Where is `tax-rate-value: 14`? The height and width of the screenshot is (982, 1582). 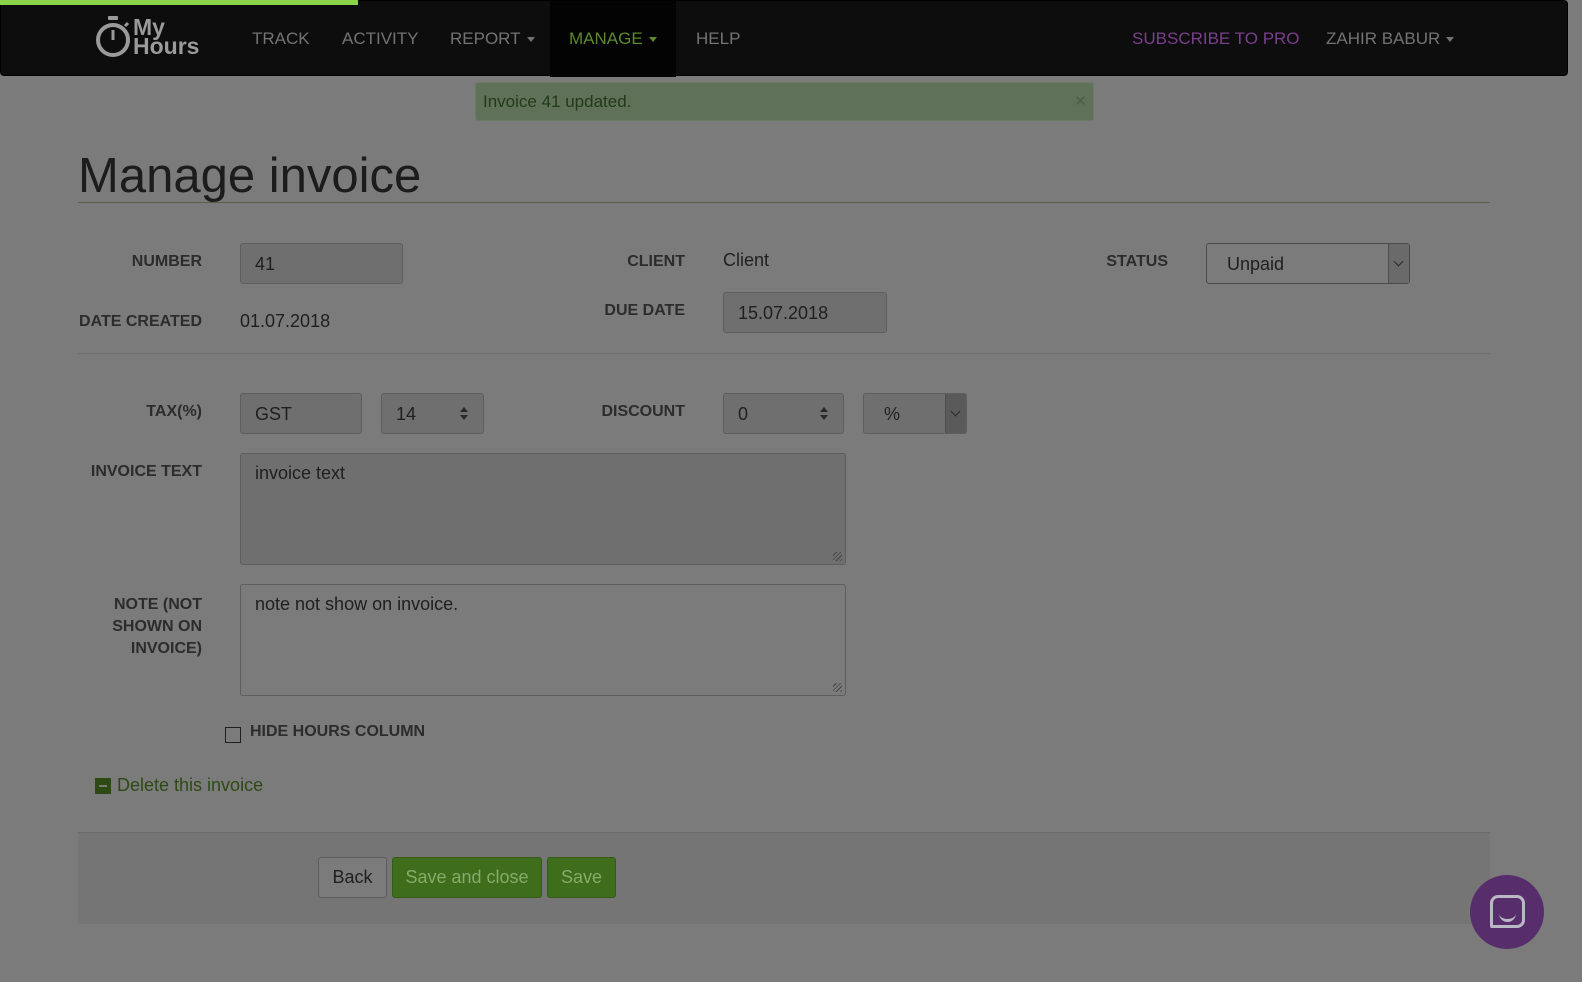
tax-rate-value: 14 is located at coordinates (406, 414).